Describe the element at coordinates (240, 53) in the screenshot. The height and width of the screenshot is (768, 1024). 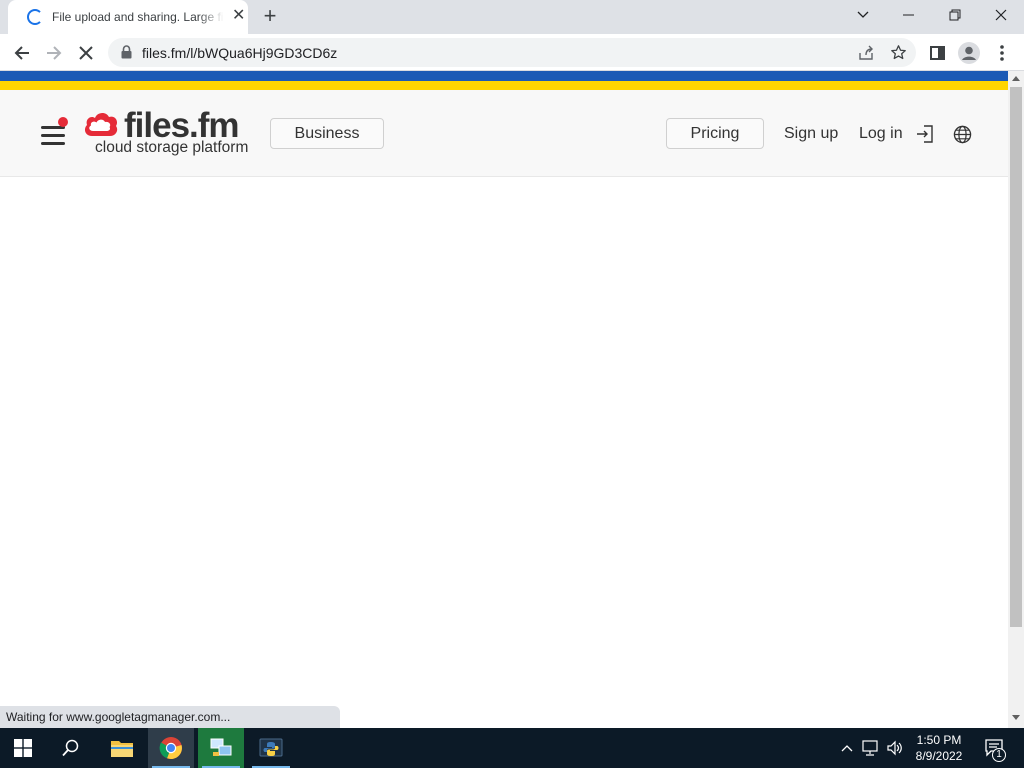
I see `url-text: files.fm/l/bWQua6Hj9GD3CD6z` at that location.